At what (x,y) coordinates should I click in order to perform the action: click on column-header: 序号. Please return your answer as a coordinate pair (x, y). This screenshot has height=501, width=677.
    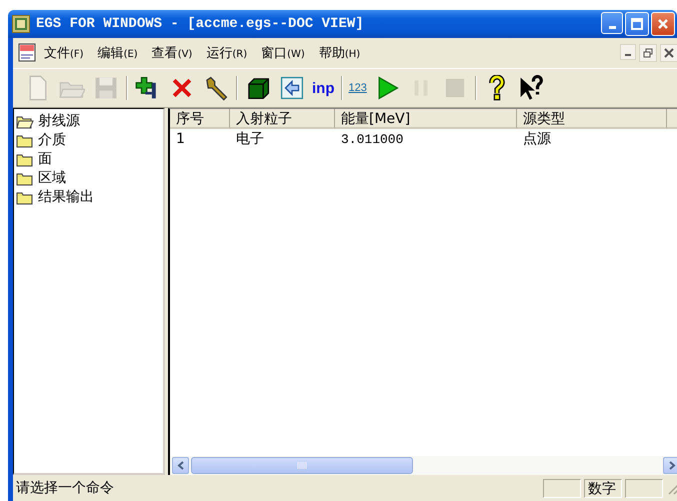
    Looking at the image, I should click on (200, 119).